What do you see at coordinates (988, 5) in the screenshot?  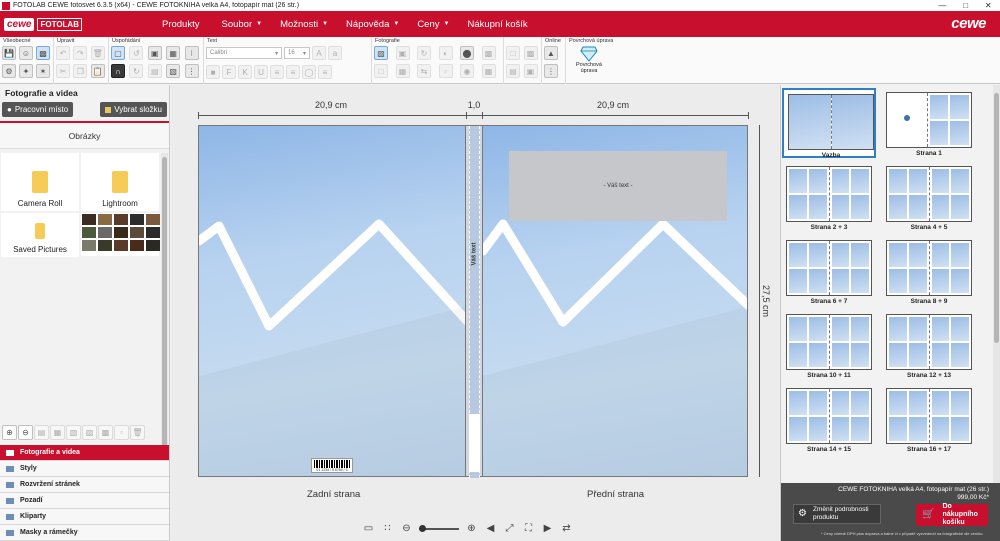 I see `close-icon: ✕` at bounding box center [988, 5].